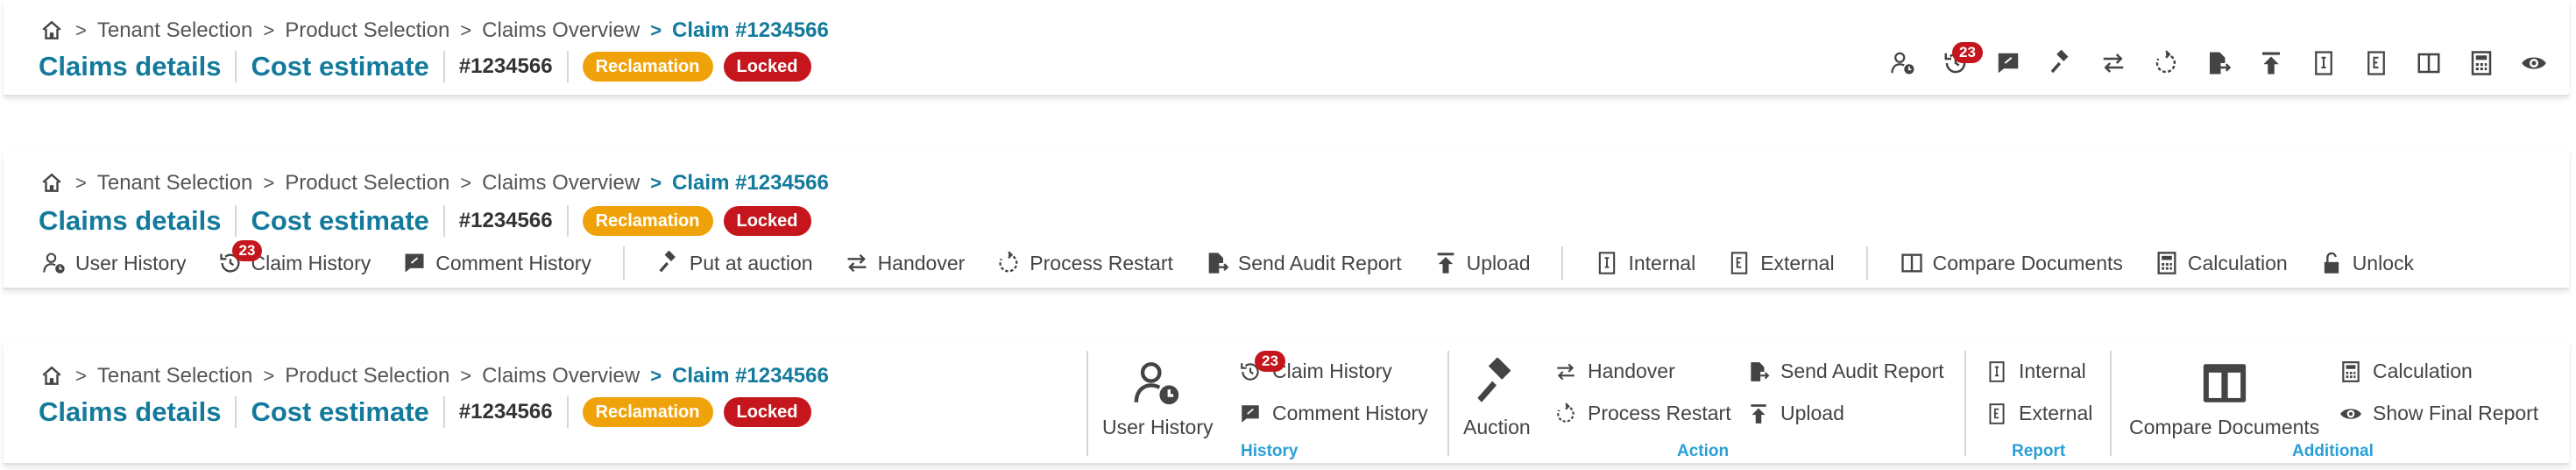  I want to click on eye-icon, so click(2350, 414).